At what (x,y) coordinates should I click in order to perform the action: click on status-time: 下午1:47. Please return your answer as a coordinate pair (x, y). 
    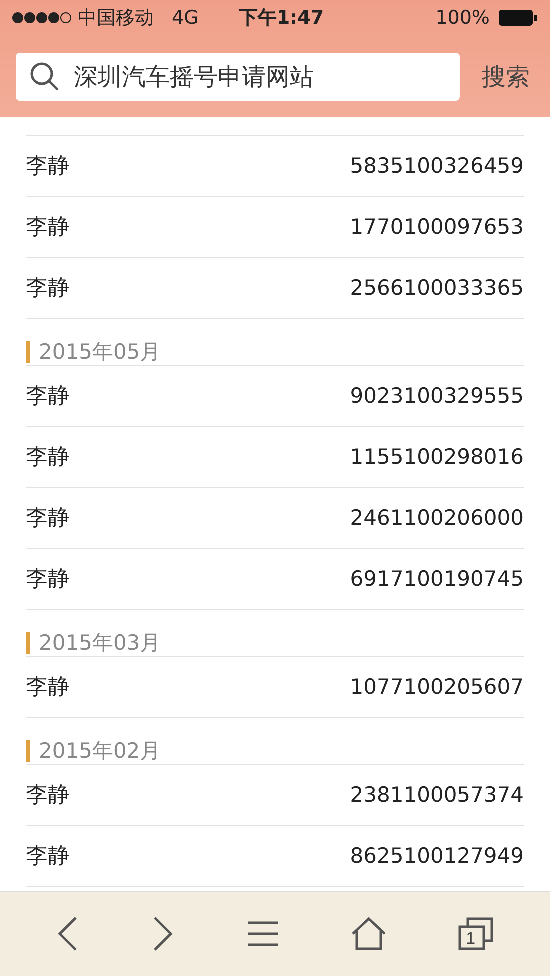
    Looking at the image, I should click on (281, 18).